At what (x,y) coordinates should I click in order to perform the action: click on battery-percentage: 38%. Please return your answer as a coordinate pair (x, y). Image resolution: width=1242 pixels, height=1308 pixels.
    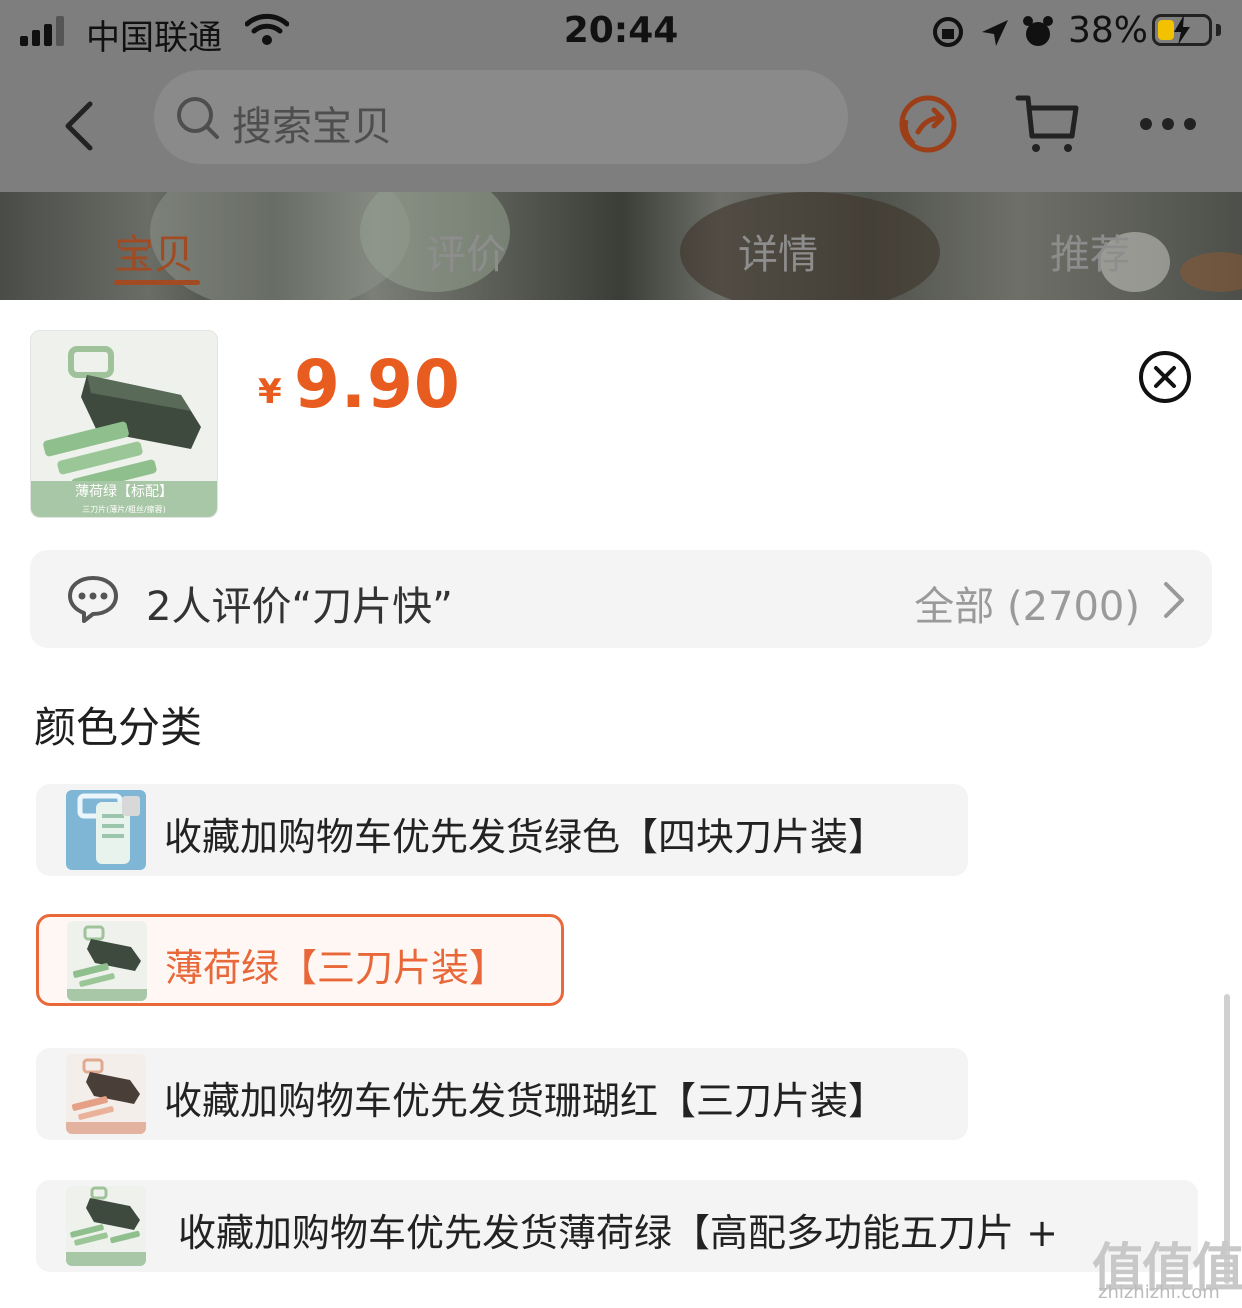
    Looking at the image, I should click on (1108, 30).